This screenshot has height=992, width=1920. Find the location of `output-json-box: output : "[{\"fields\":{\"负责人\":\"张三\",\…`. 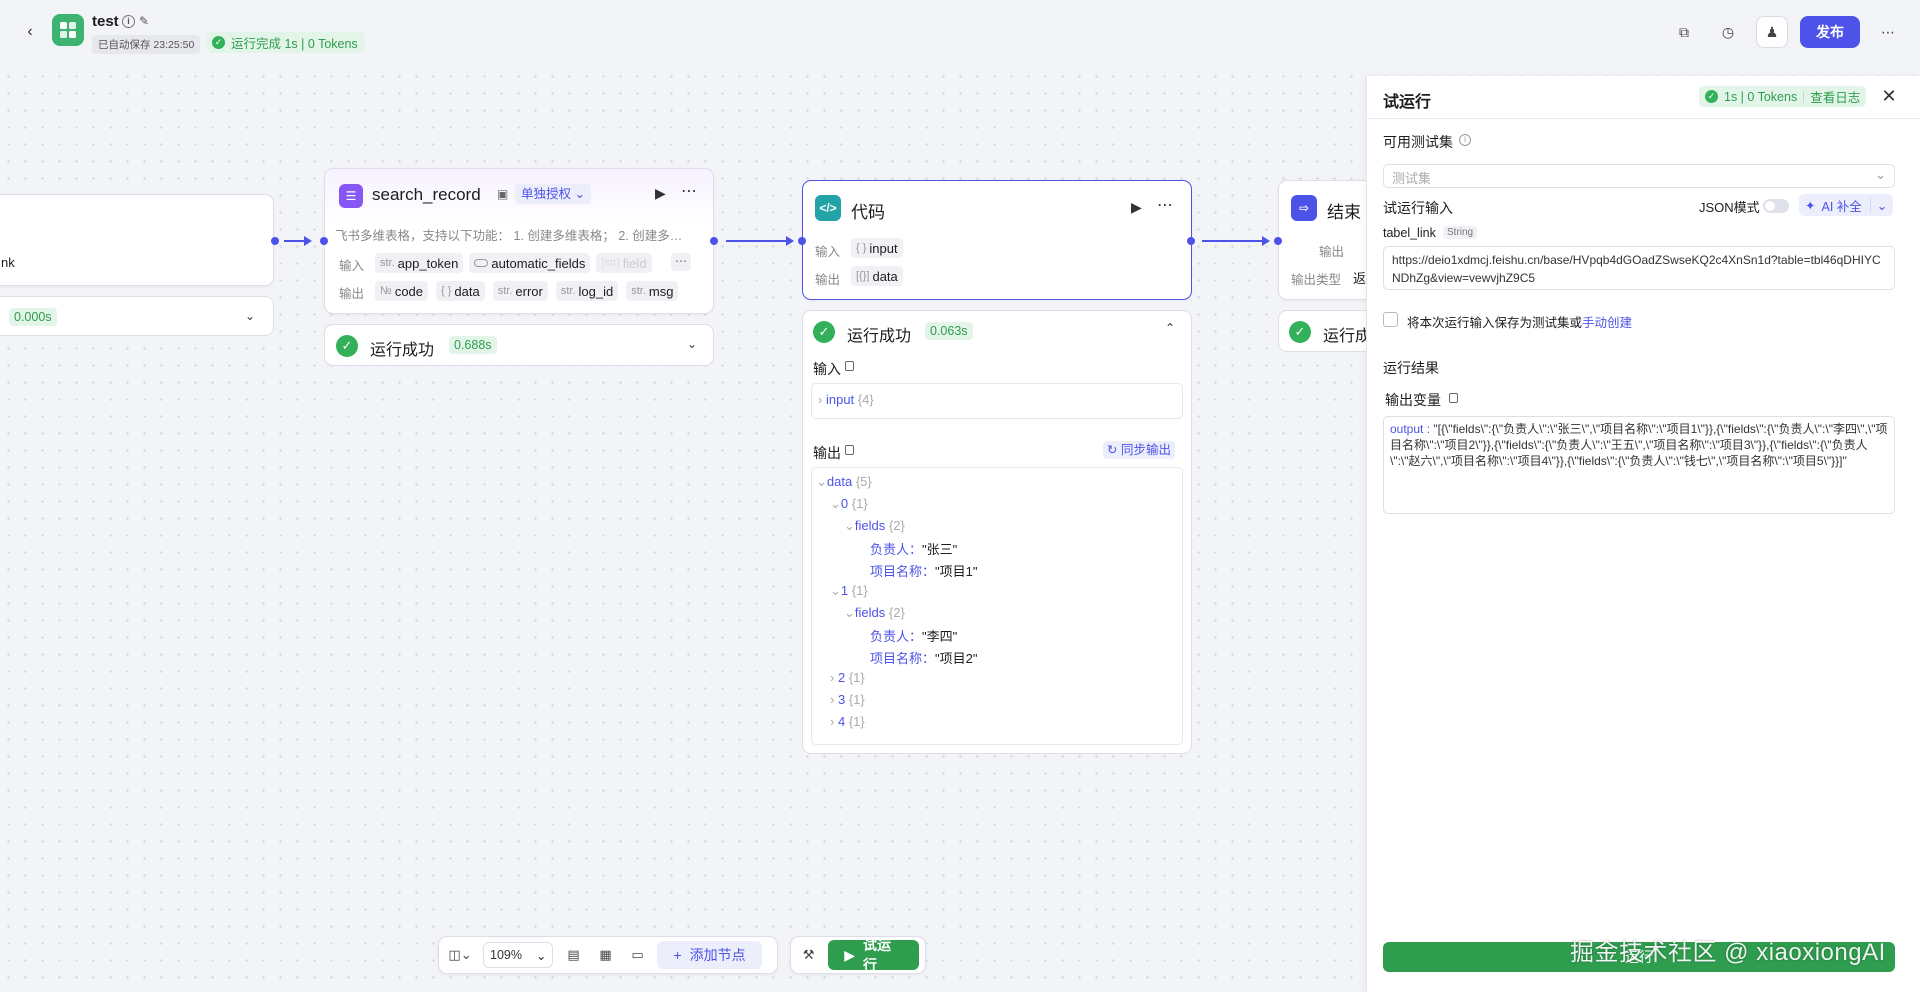

output-json-box: output : "[{\"fields\":{\"负责人\":\"张三\",\… is located at coordinates (1639, 465).